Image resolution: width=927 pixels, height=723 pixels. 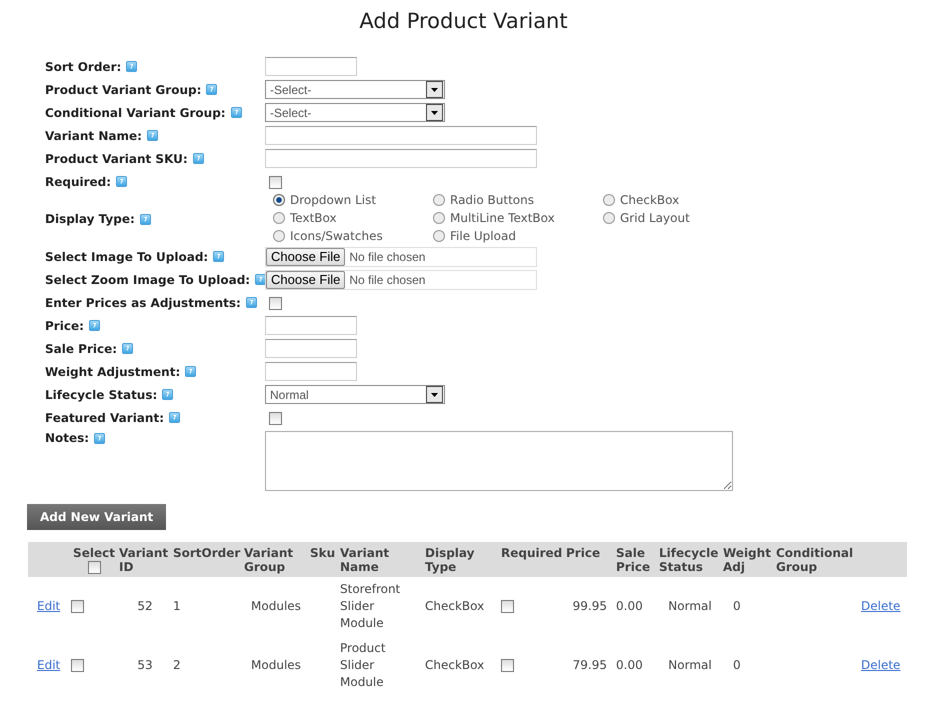 What do you see at coordinates (363, 666) in the screenshot?
I see `table-cell-text: Product Slider Module` at bounding box center [363, 666].